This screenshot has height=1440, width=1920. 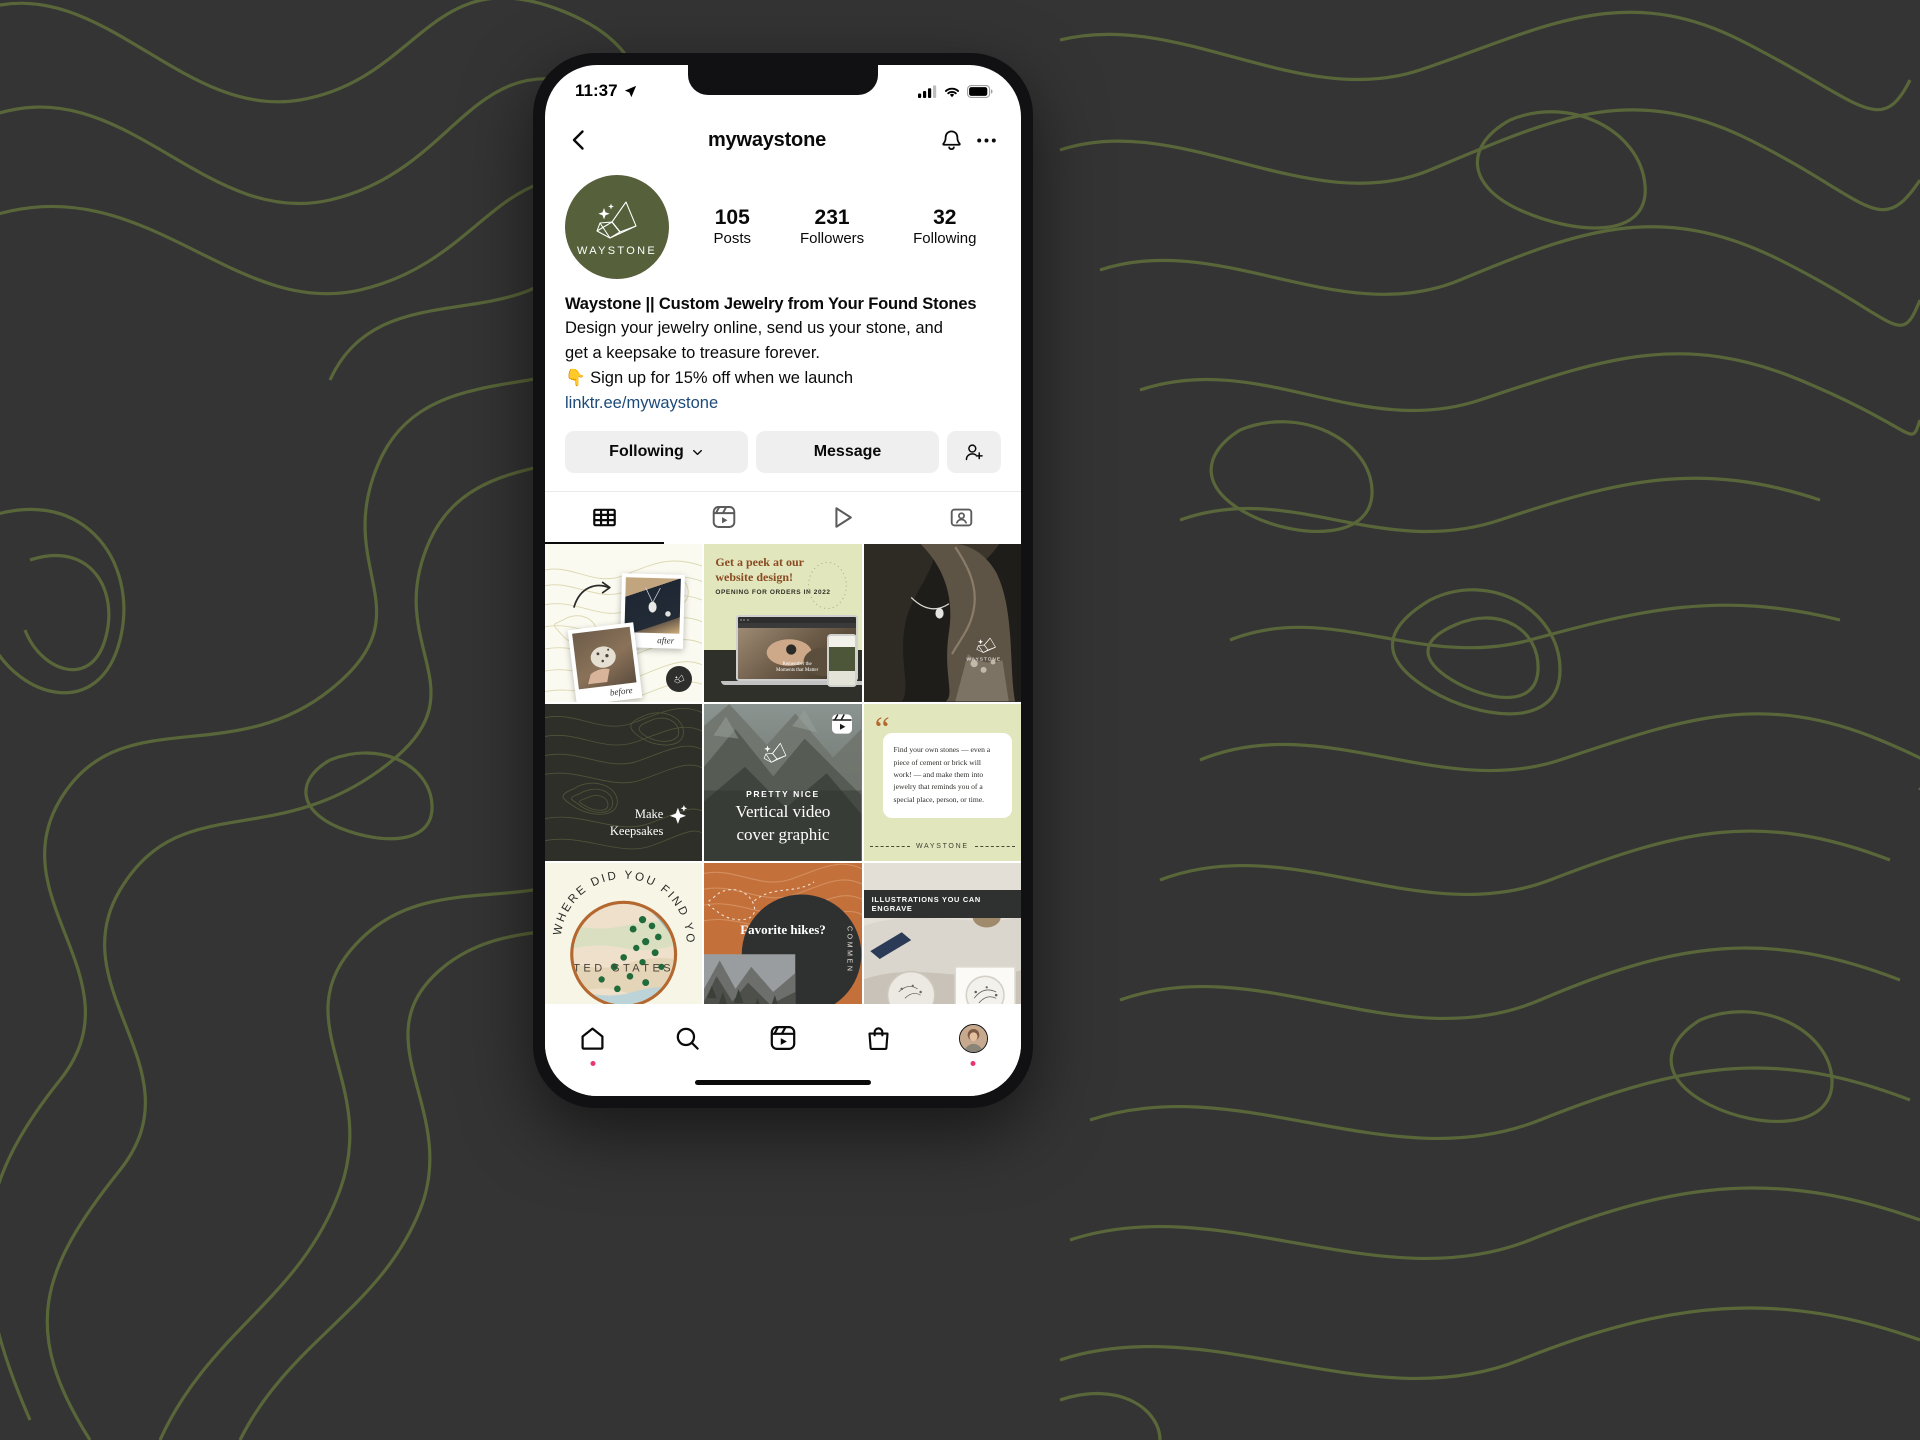 I want to click on engrave-photo, so click(x=942, y=941).